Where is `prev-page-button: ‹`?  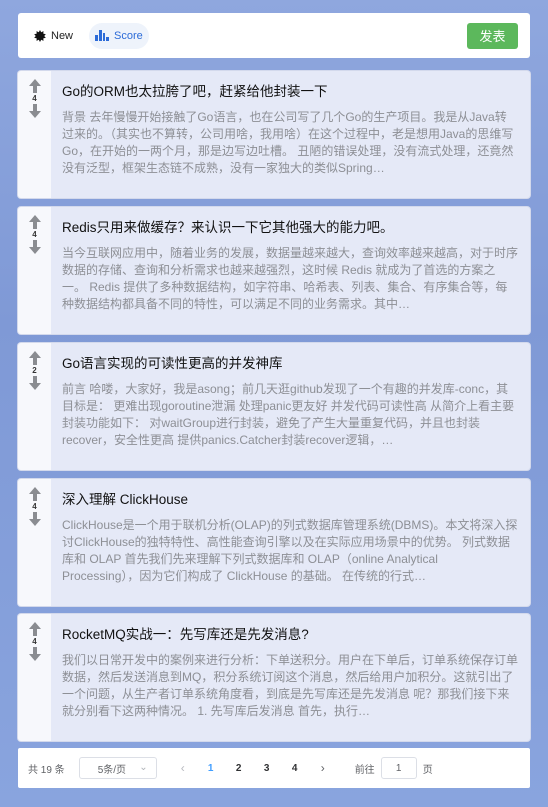 prev-page-button: ‹ is located at coordinates (183, 768).